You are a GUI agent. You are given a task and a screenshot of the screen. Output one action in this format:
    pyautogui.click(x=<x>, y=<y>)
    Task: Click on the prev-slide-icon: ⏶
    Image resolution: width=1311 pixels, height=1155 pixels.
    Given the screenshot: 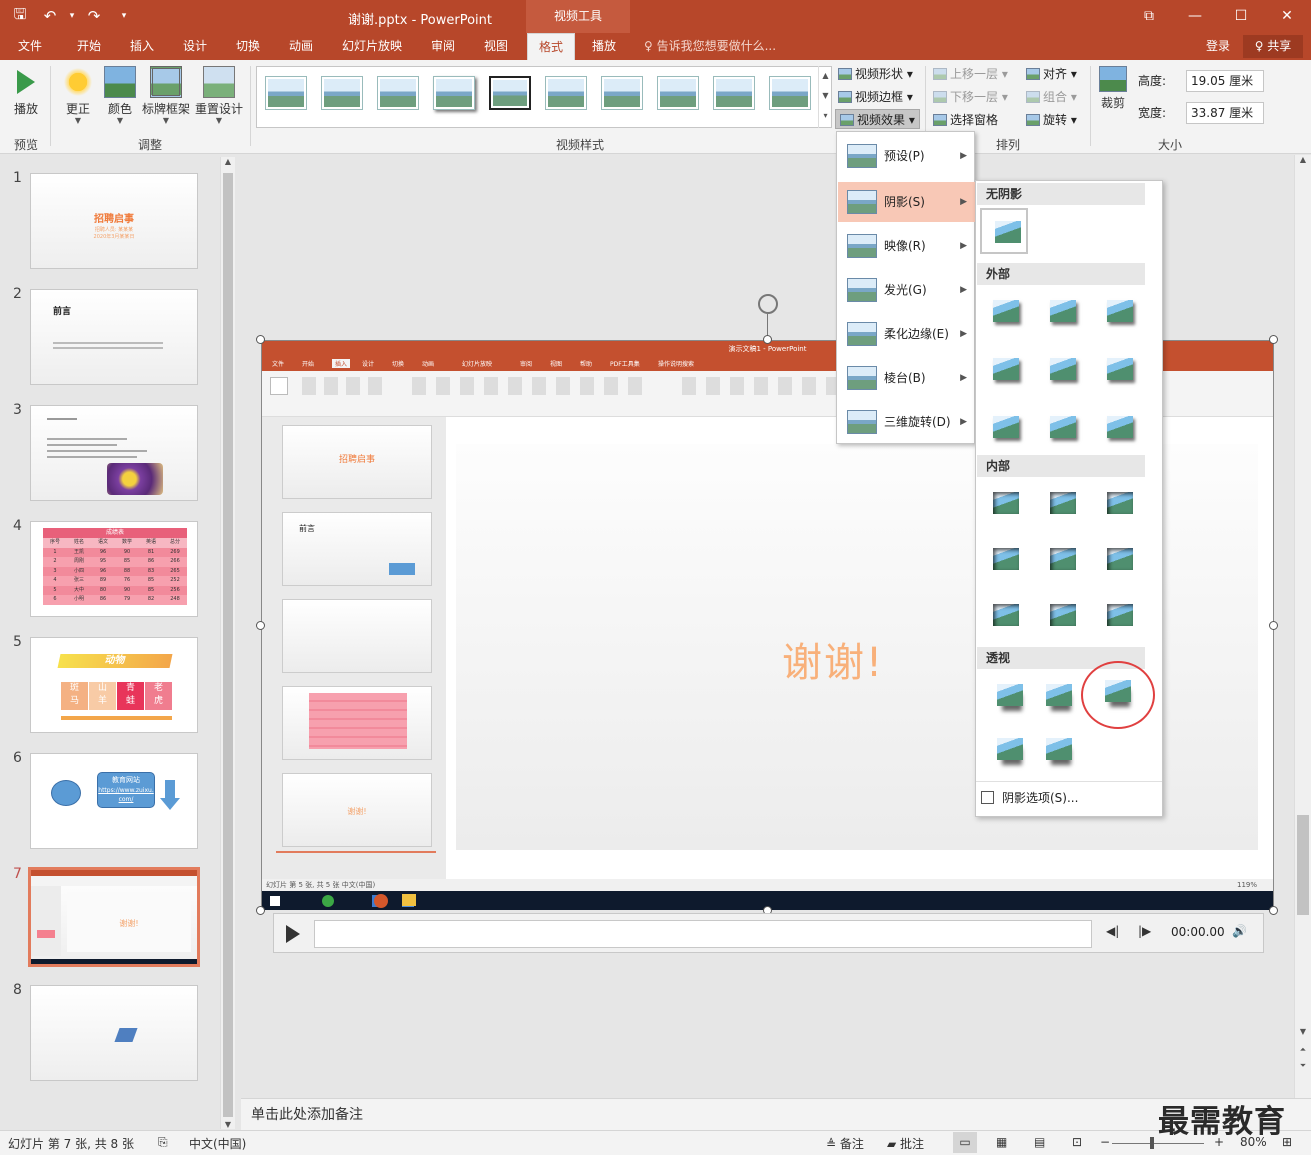 What is the action you would take?
    pyautogui.click(x=1303, y=1050)
    